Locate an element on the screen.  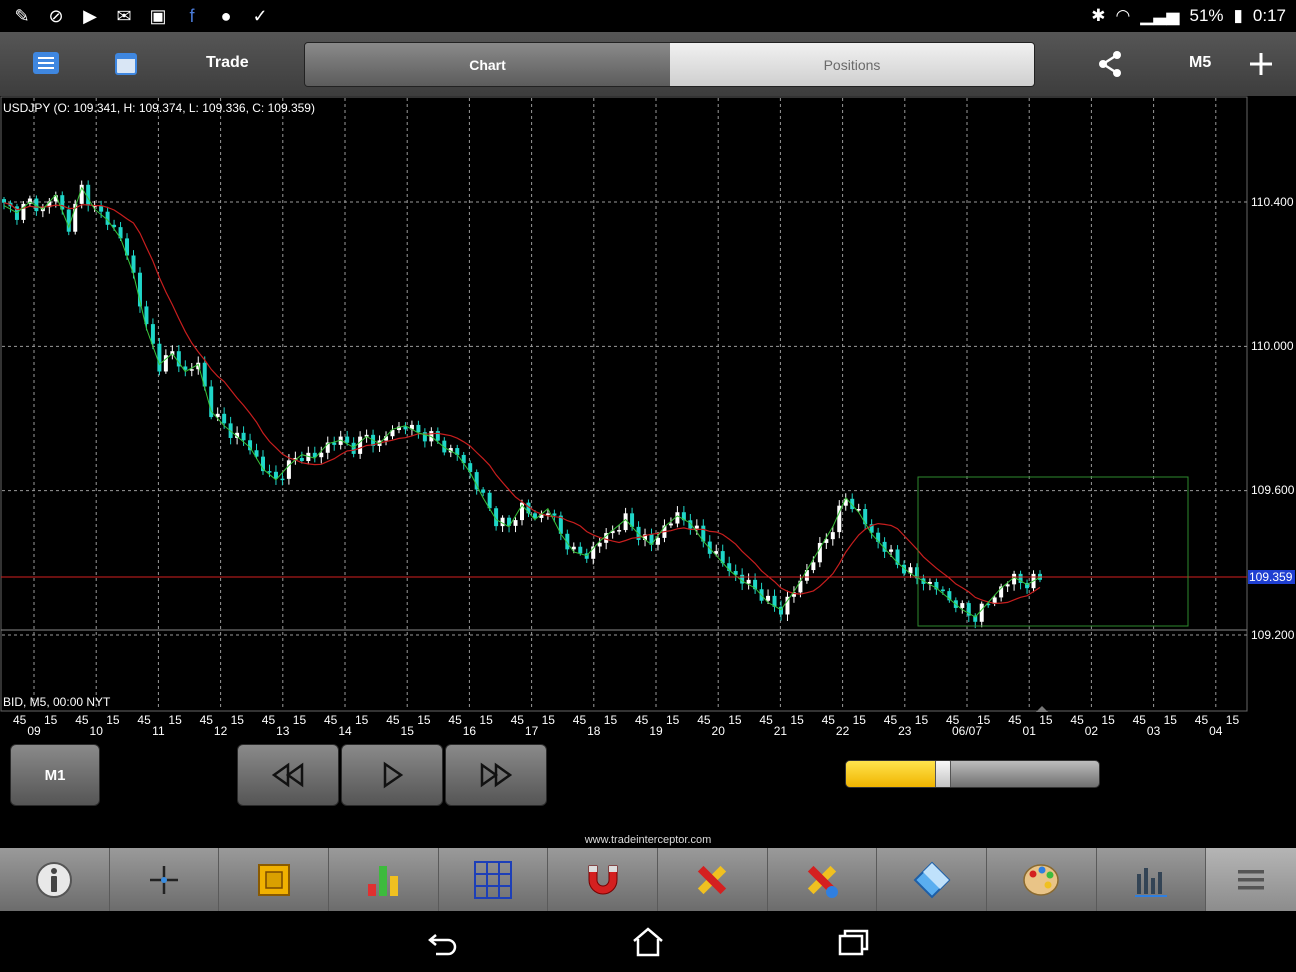
play-icon is located at coordinates (393, 775).